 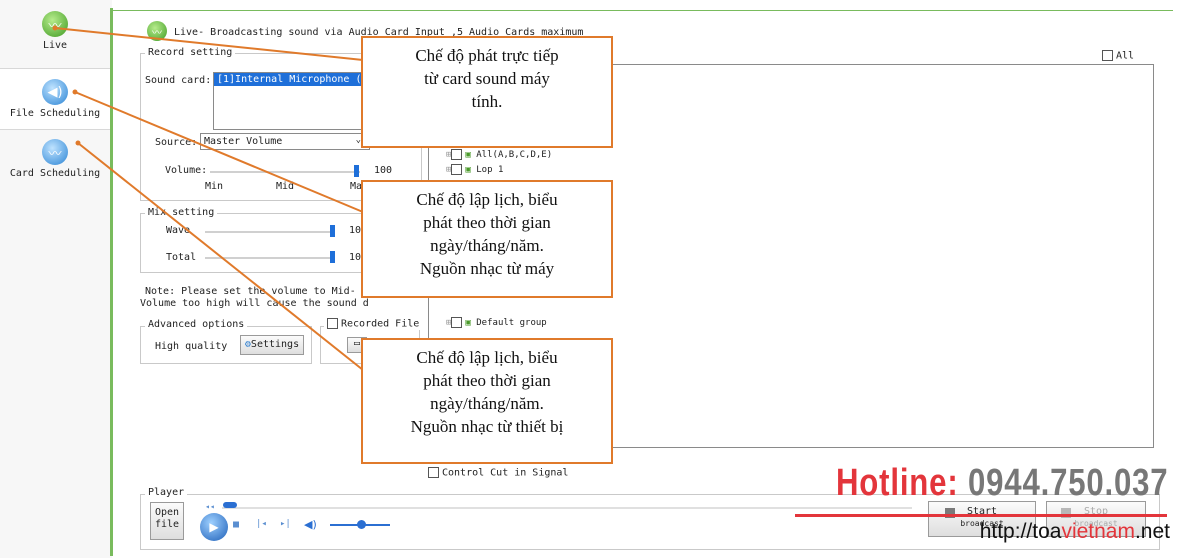 I want to click on callout-card-line-3: ngày/tháng/năm., so click(x=487, y=403).